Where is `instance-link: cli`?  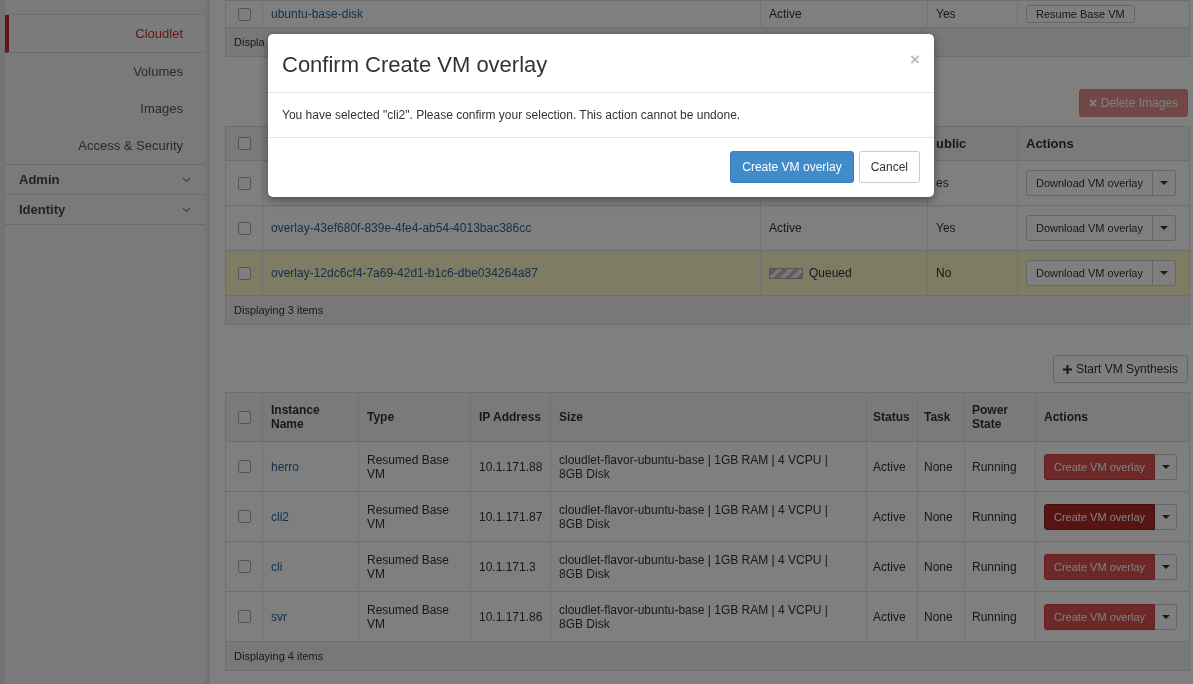
instance-link: cli is located at coordinates (277, 566).